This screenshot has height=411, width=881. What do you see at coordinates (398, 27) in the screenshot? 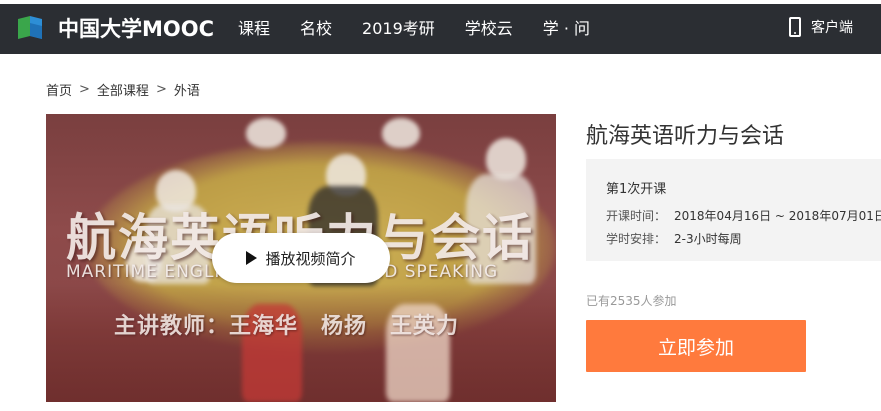
I see `nav-item-kaoyan: 2019考研` at bounding box center [398, 27].